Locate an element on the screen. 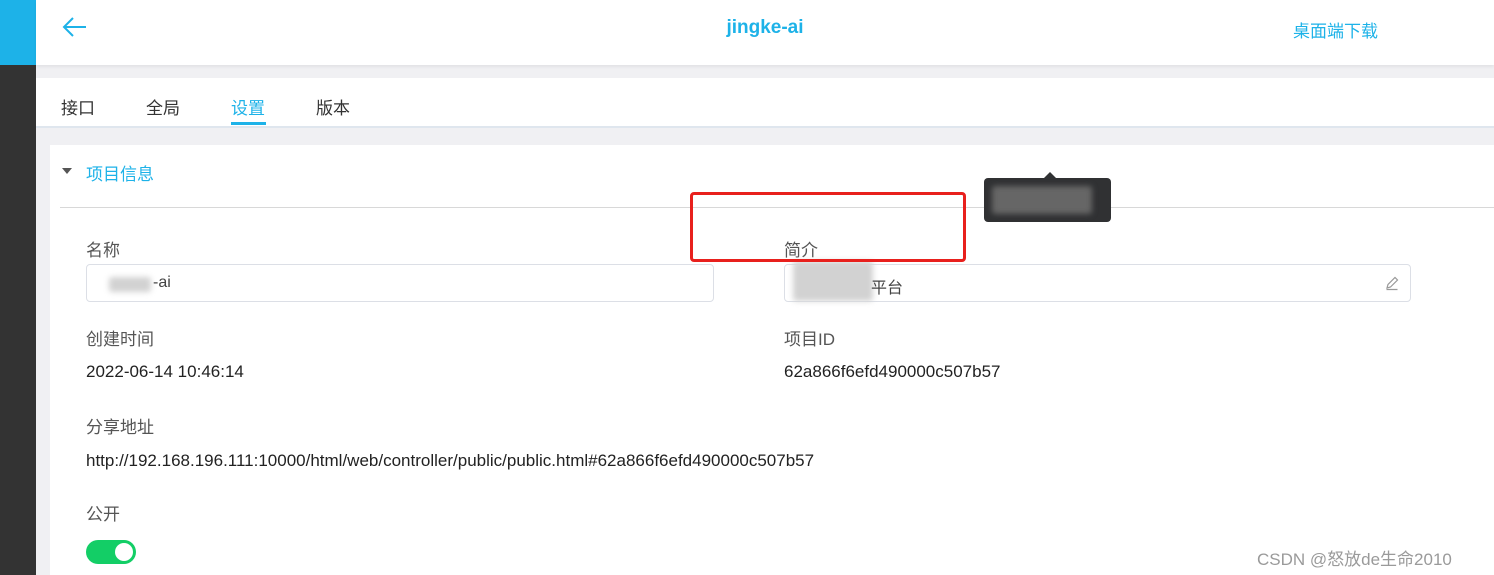 Image resolution: width=1494 pixels, height=575 pixels. public-toggle is located at coordinates (111, 552).